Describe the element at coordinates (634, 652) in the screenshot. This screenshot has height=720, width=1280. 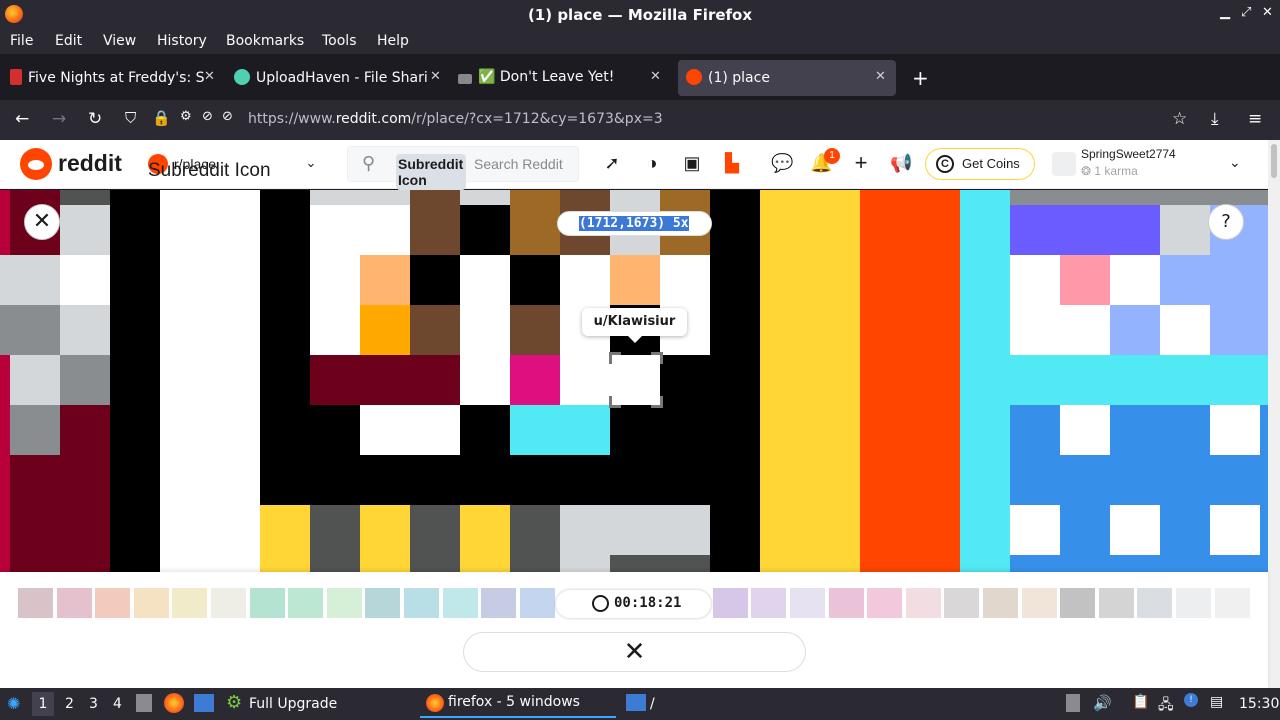
I see `cancel-button: ✕` at that location.